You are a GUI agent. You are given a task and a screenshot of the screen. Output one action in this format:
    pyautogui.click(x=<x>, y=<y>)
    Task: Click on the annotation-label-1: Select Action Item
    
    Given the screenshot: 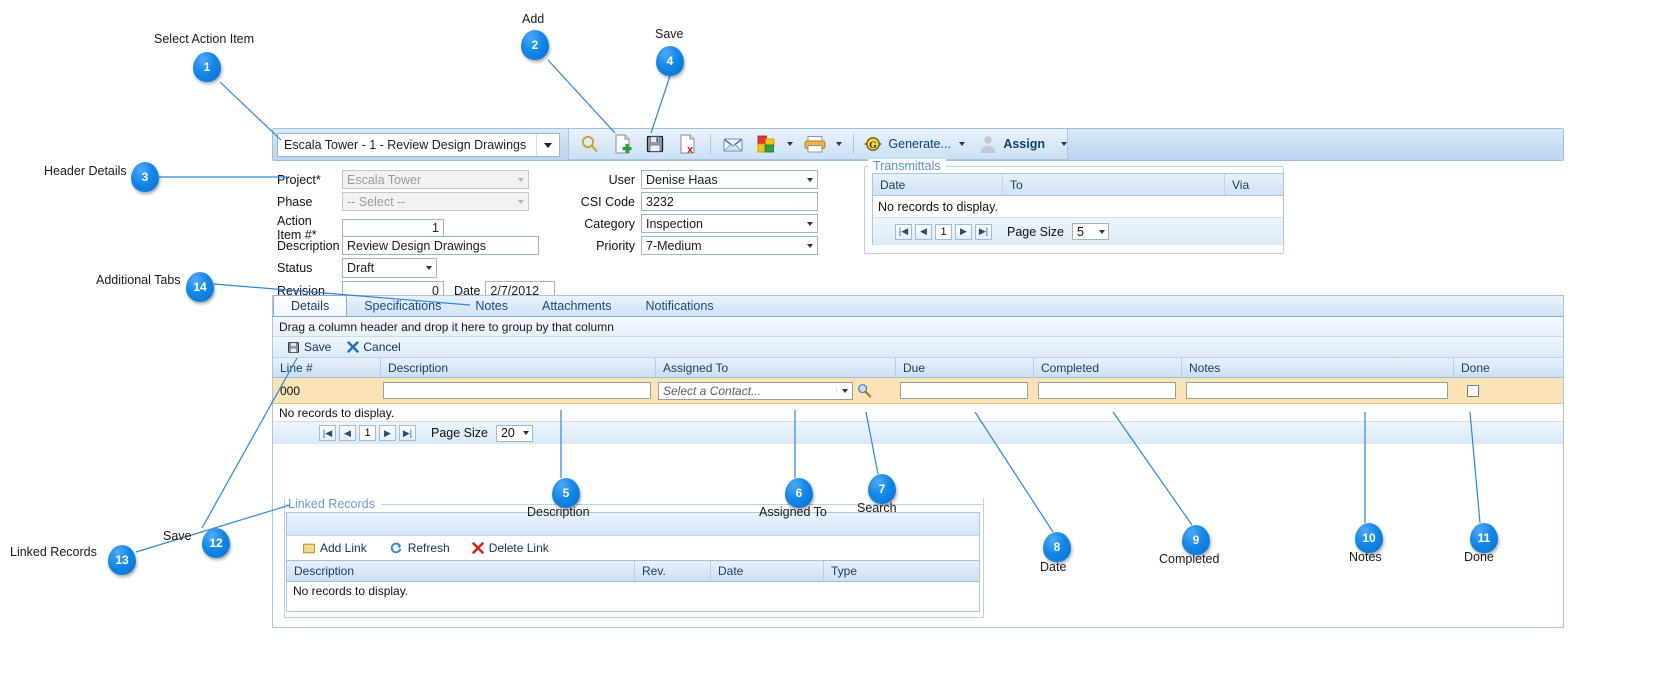 What is the action you would take?
    pyautogui.click(x=204, y=39)
    